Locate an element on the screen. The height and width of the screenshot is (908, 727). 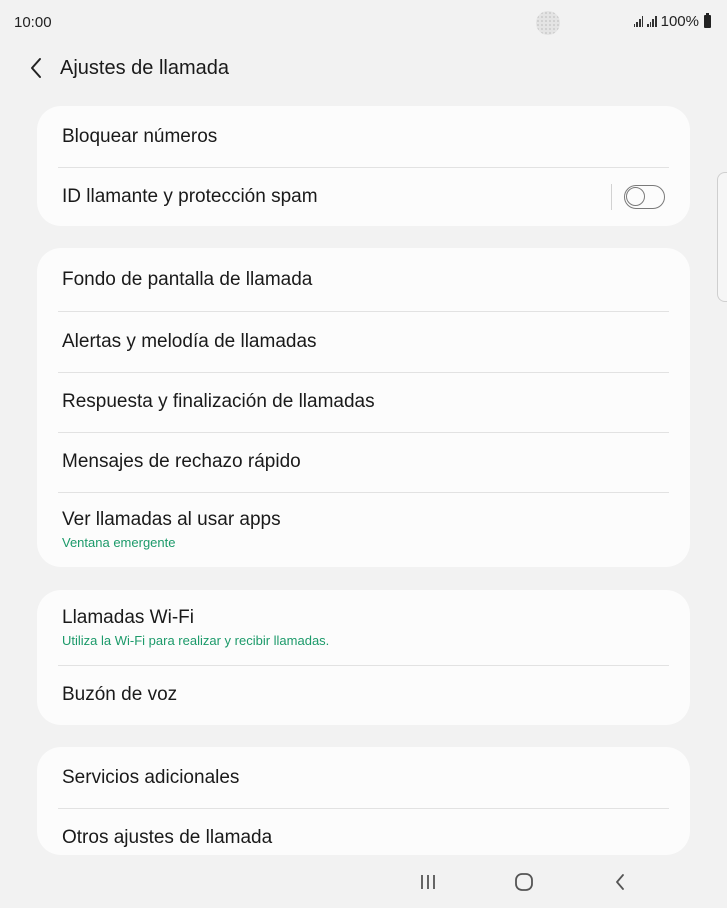
setting-item-label: ID llamante y protección spam is located at coordinates (190, 196).